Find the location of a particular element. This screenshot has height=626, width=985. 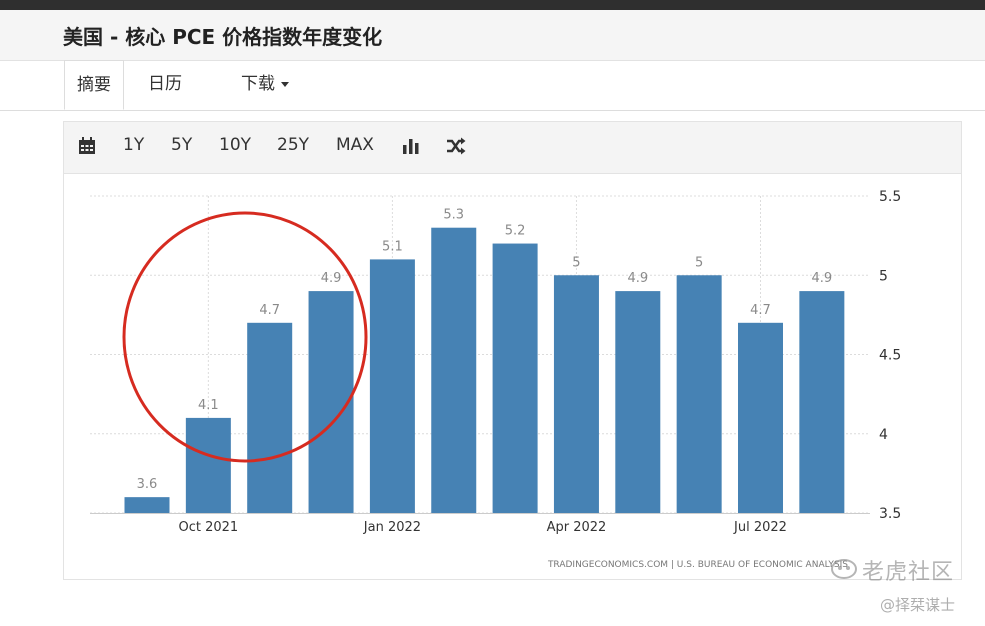

y-tick-label: 4.5 is located at coordinates (890, 356).